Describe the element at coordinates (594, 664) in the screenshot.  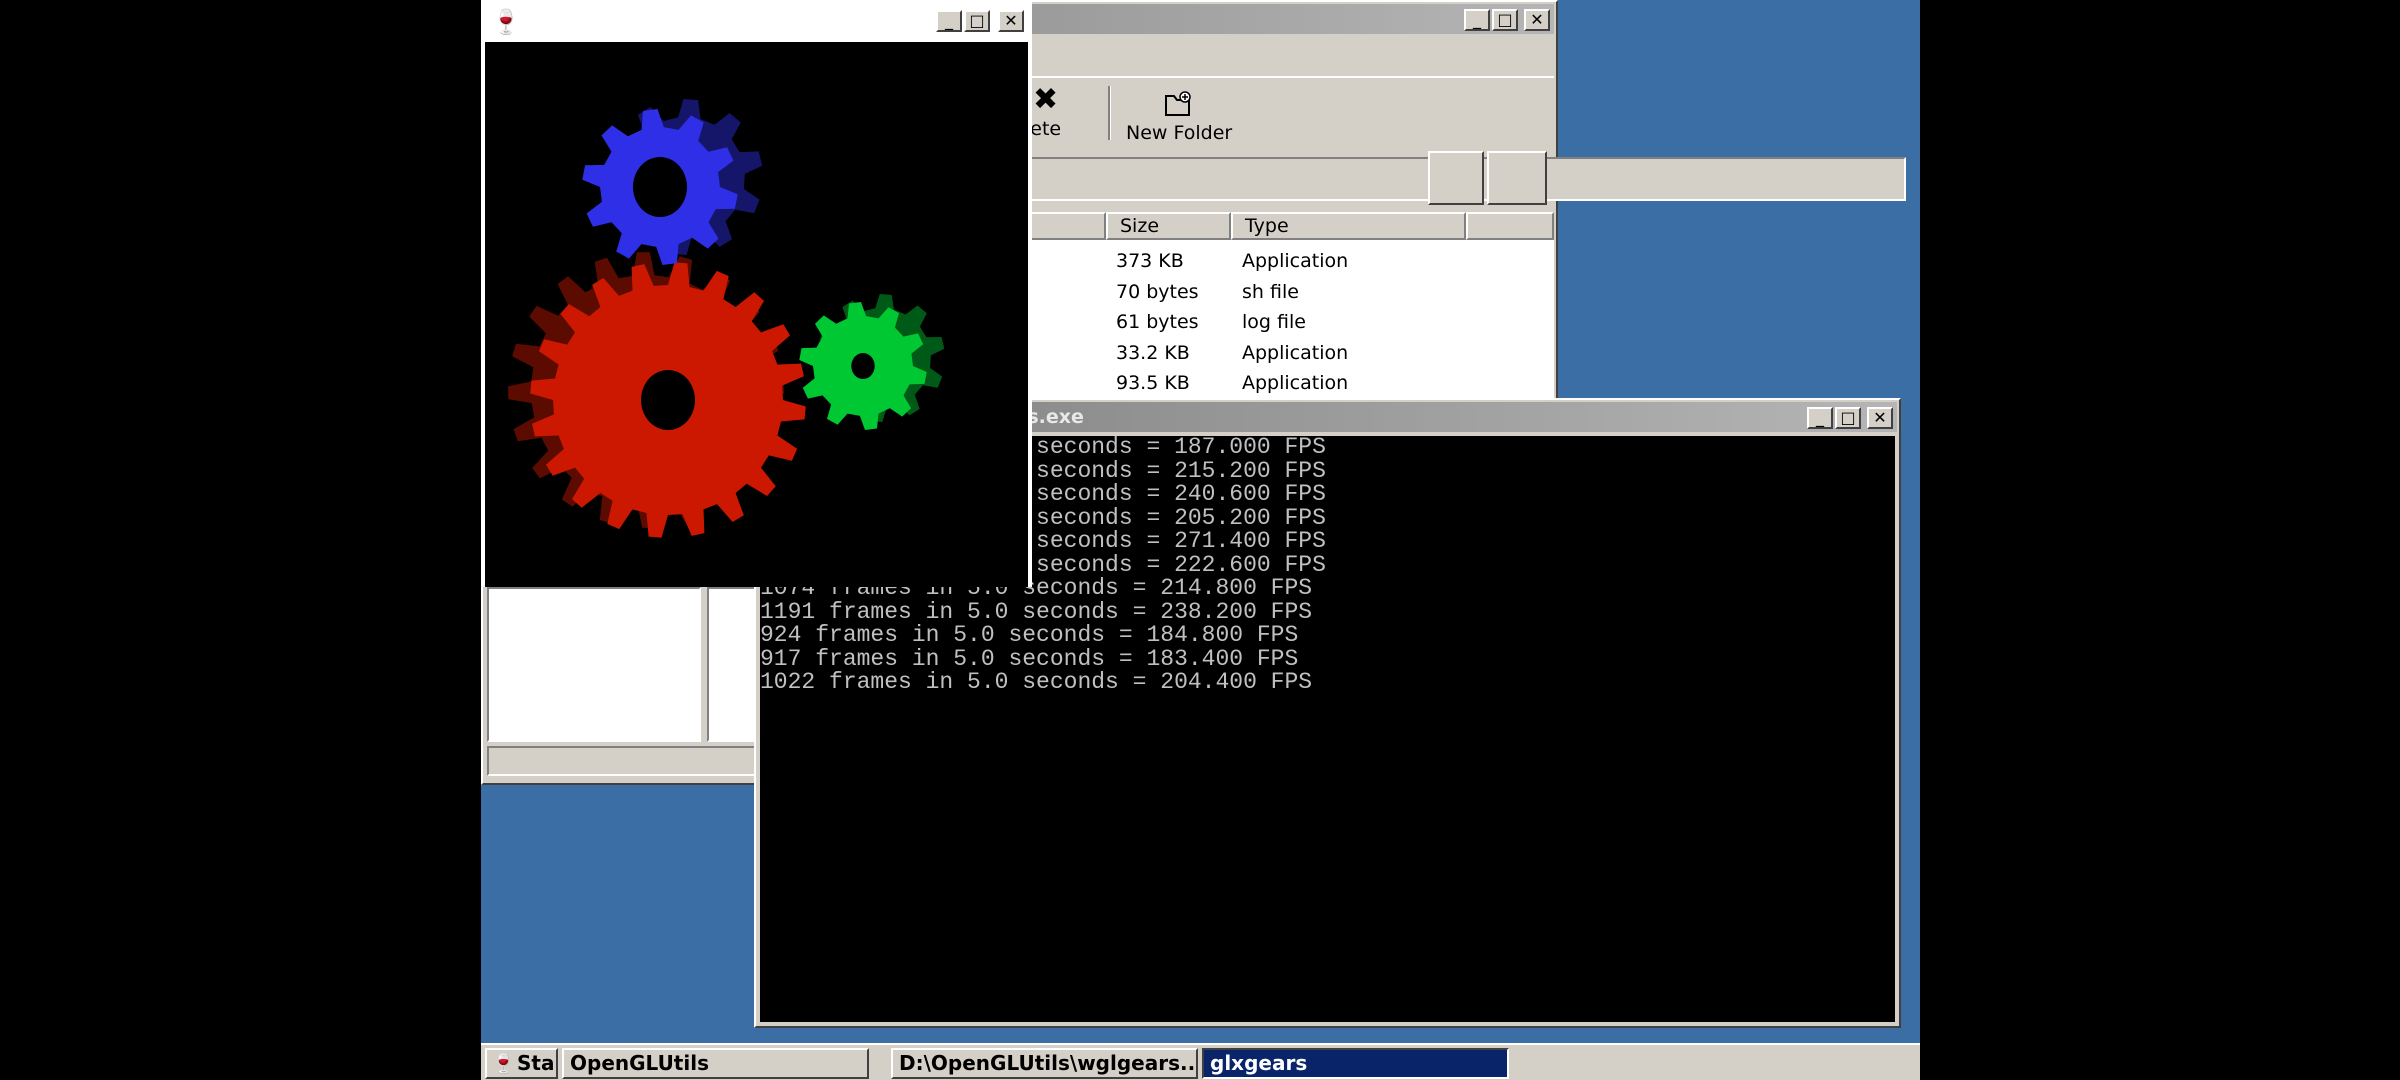
I see `folder-pane` at that location.